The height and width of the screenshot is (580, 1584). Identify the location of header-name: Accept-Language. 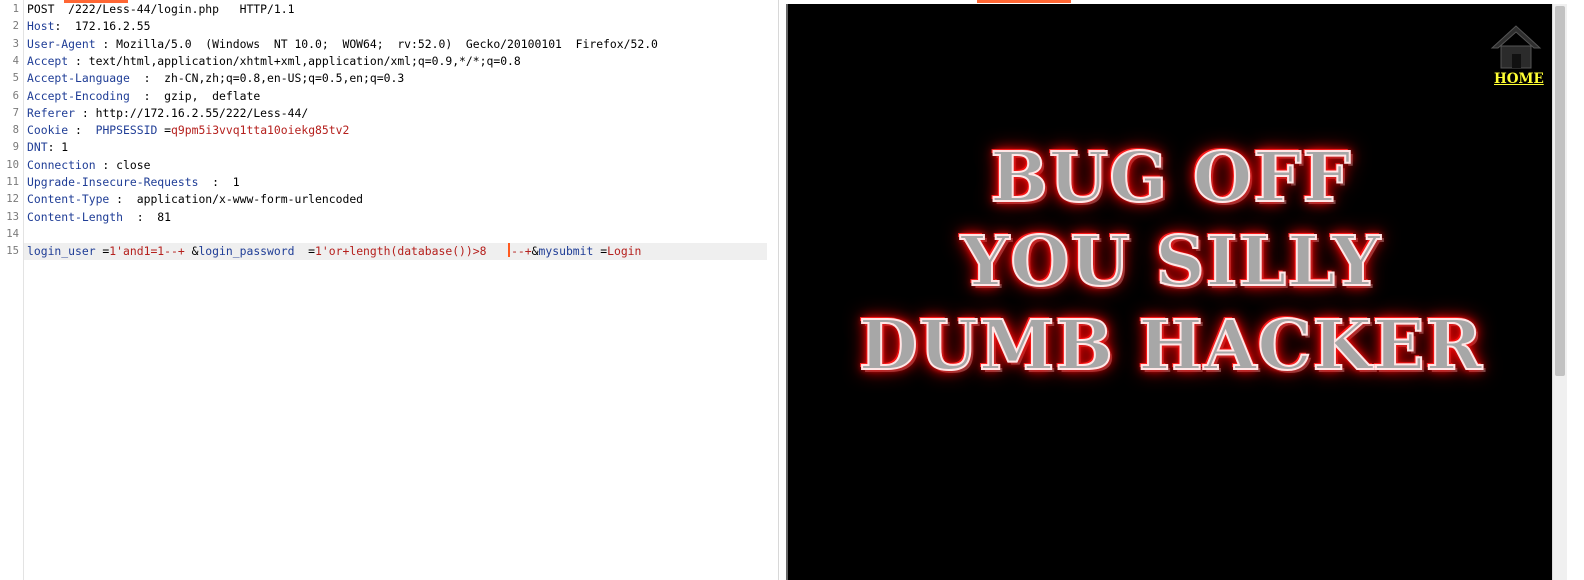
(78, 78).